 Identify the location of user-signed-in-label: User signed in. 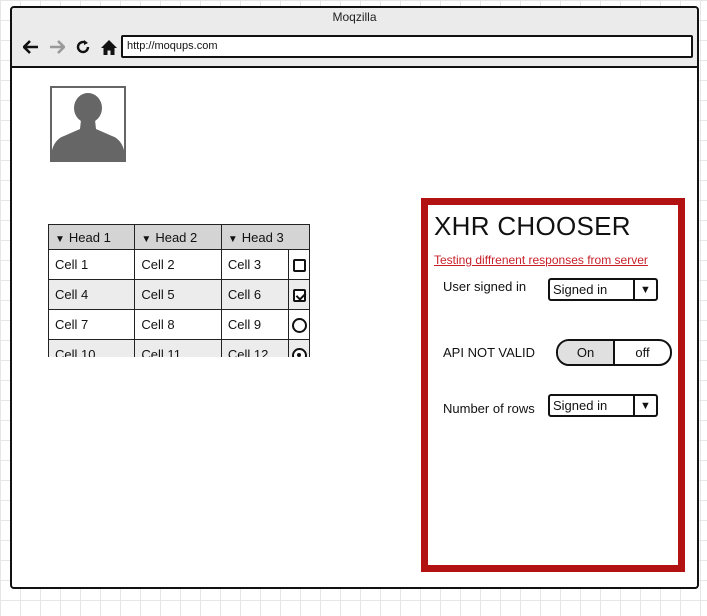
(485, 286).